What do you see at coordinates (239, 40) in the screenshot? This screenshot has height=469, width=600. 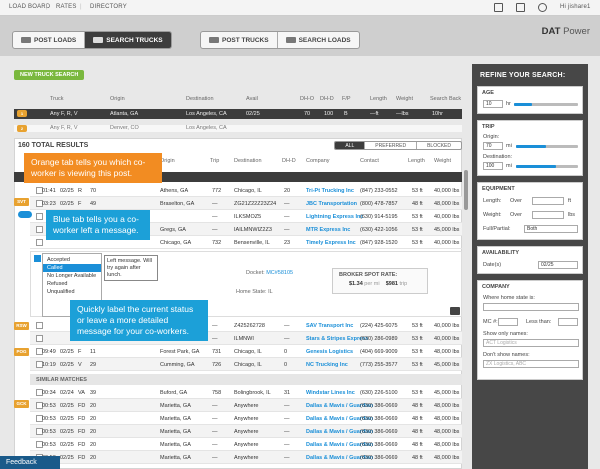 I see `tab-post-trucks: POST TRUCKS` at bounding box center [239, 40].